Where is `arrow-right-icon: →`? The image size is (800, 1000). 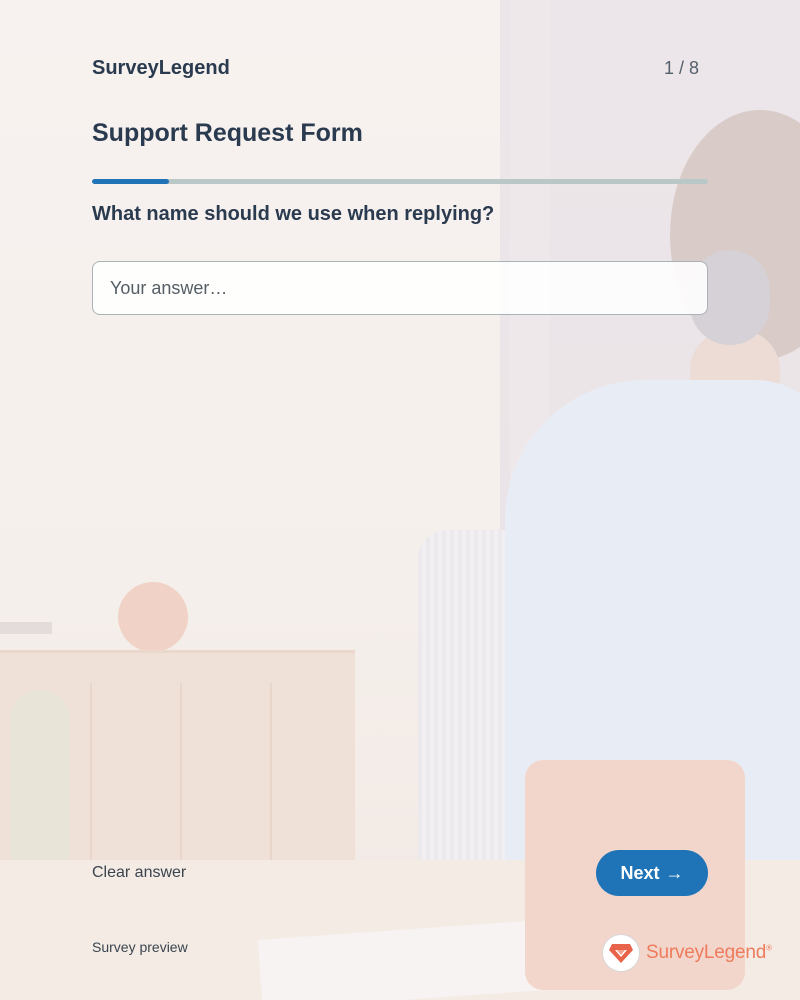 arrow-right-icon: → is located at coordinates (674, 872).